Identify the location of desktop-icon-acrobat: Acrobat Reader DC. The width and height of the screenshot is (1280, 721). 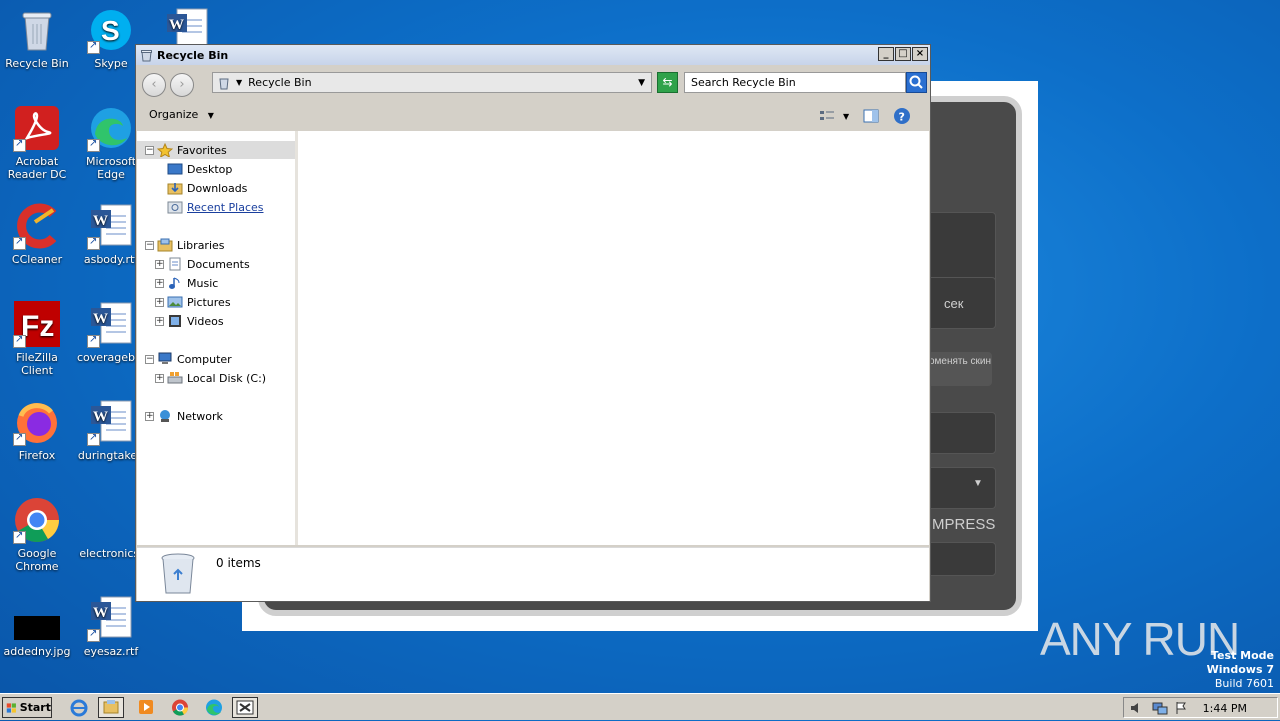
(37, 142).